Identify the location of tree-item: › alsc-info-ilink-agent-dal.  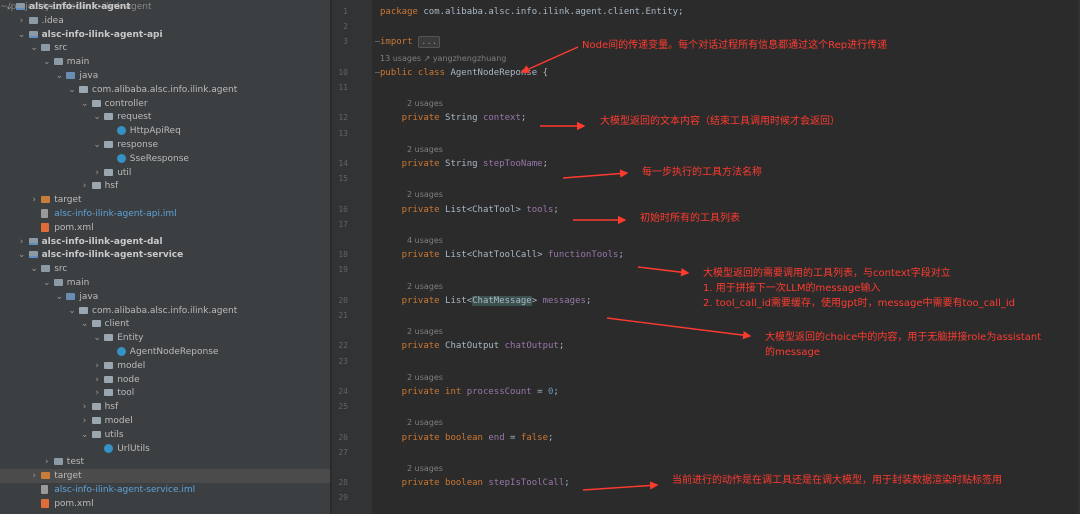
(165, 242).